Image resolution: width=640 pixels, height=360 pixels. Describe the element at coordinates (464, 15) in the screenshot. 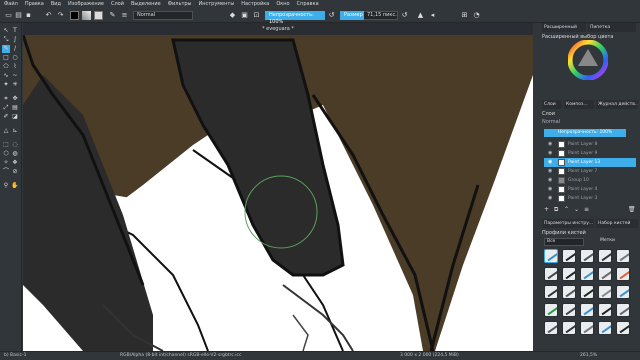

I see `wrap-around-icon: ⊞` at that location.